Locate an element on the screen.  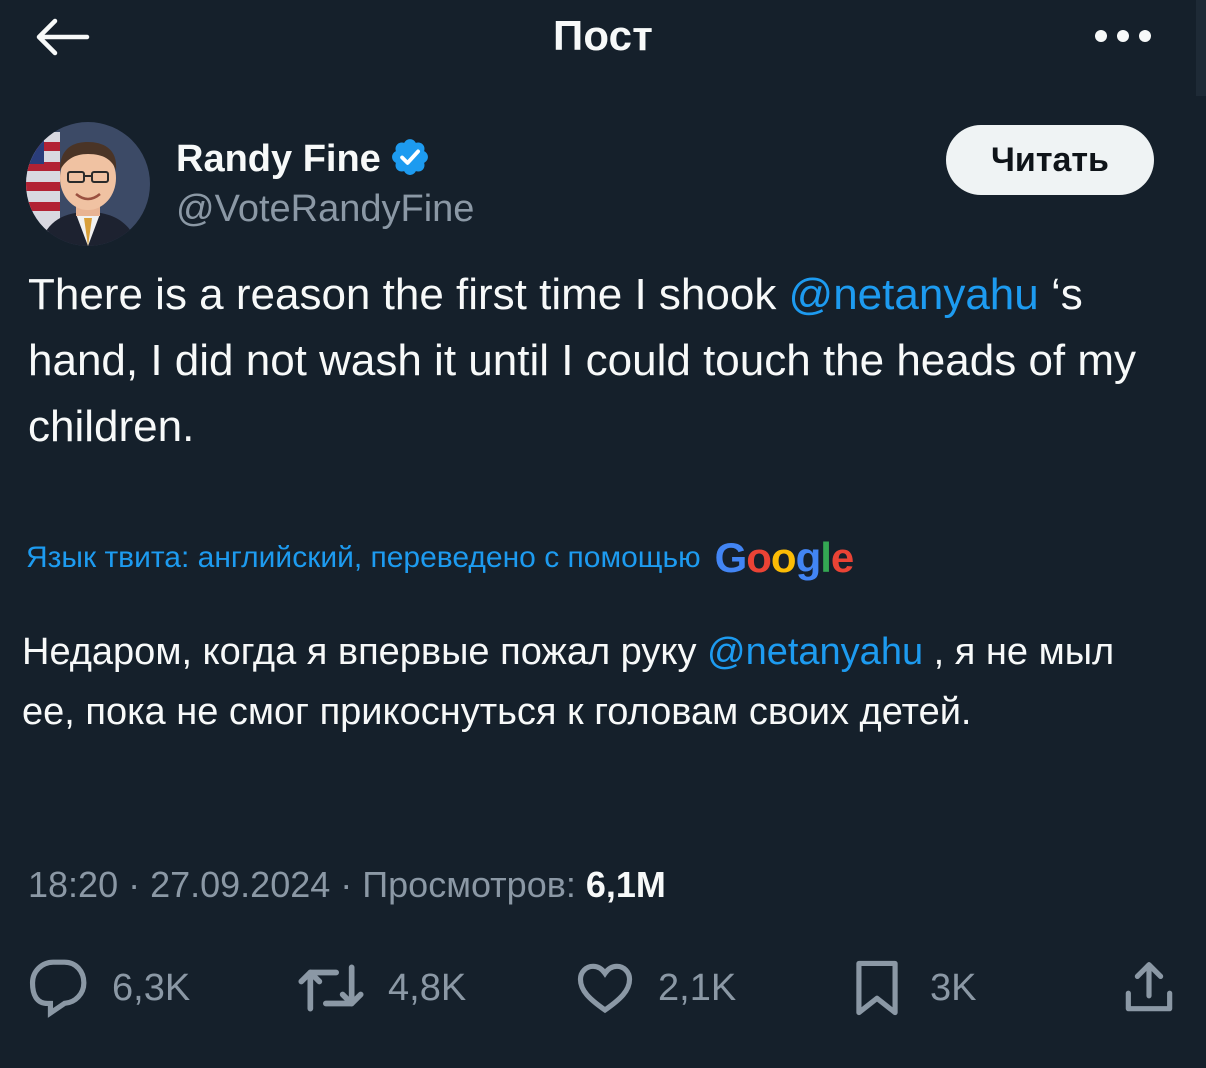
repost-icon is located at coordinates (331, 988).